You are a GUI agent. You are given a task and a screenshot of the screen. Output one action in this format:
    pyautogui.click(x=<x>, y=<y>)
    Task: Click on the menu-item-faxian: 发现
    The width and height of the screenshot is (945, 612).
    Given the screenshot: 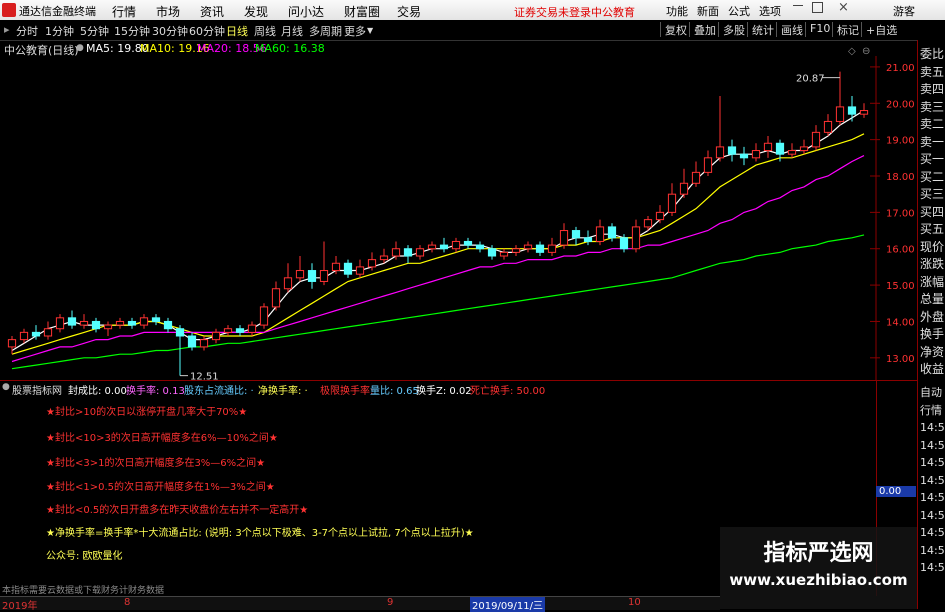 What is the action you would take?
    pyautogui.click(x=256, y=11)
    